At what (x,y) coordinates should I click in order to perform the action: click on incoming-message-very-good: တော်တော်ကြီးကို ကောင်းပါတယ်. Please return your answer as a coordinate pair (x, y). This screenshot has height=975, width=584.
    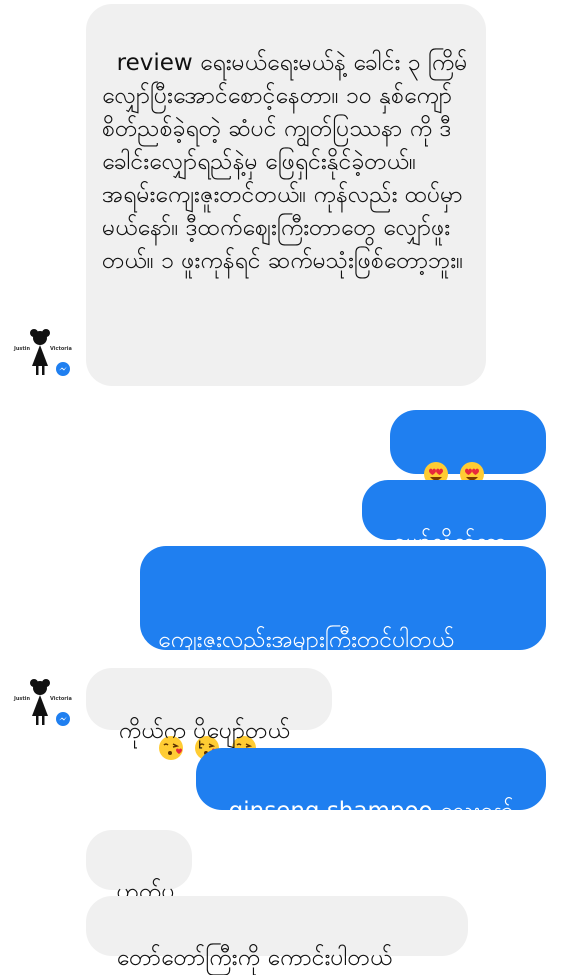
    Looking at the image, I should click on (277, 933).